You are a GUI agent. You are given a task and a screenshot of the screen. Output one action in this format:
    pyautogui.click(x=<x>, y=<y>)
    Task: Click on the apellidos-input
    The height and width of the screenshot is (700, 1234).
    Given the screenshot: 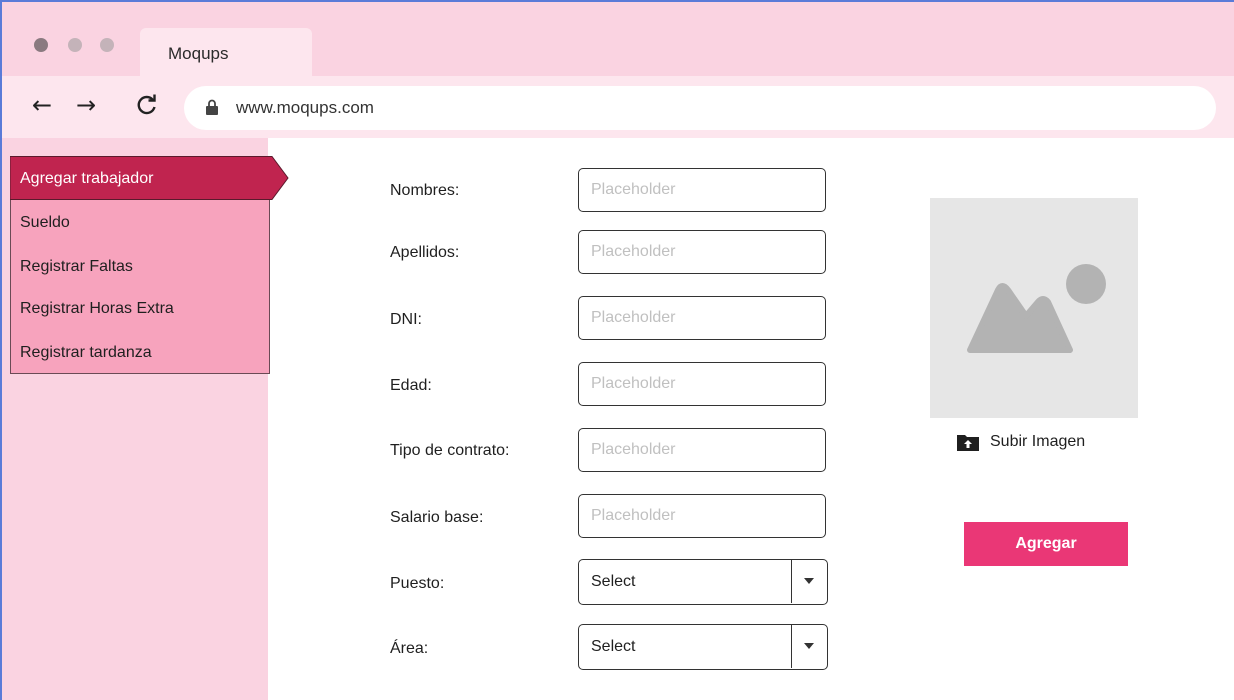 What is the action you would take?
    pyautogui.click(x=702, y=252)
    